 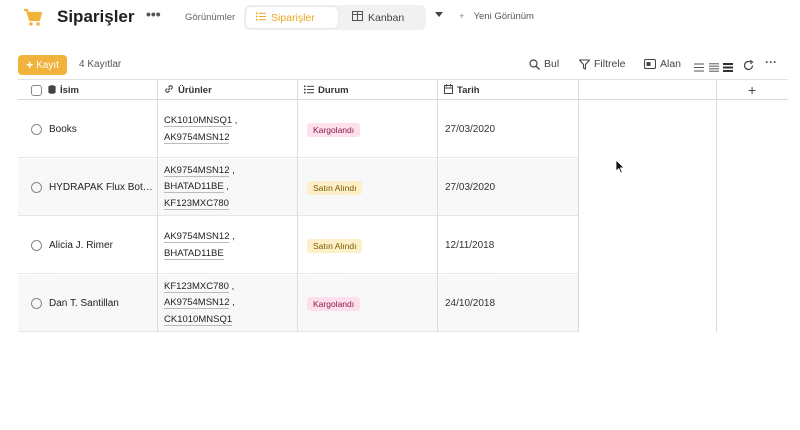 What do you see at coordinates (469, 245) in the screenshot?
I see `row-date: 12/11/2018` at bounding box center [469, 245].